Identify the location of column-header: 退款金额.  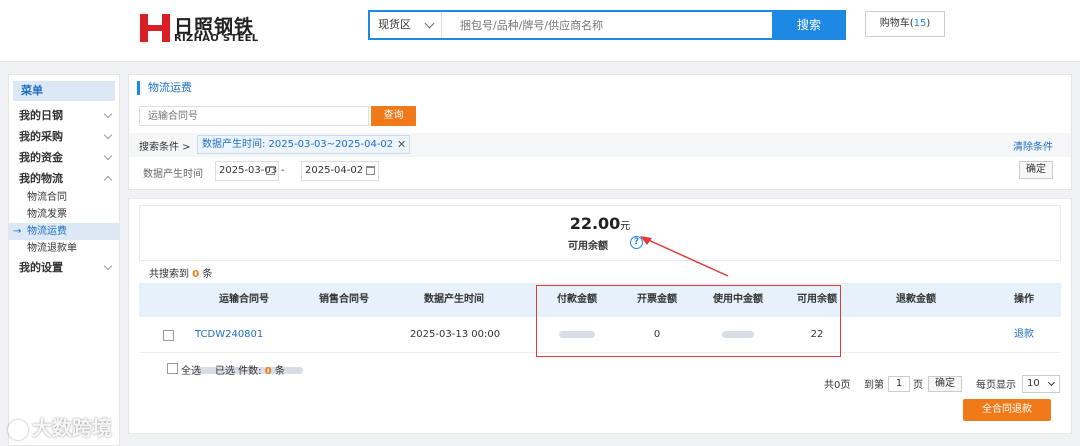
(916, 299).